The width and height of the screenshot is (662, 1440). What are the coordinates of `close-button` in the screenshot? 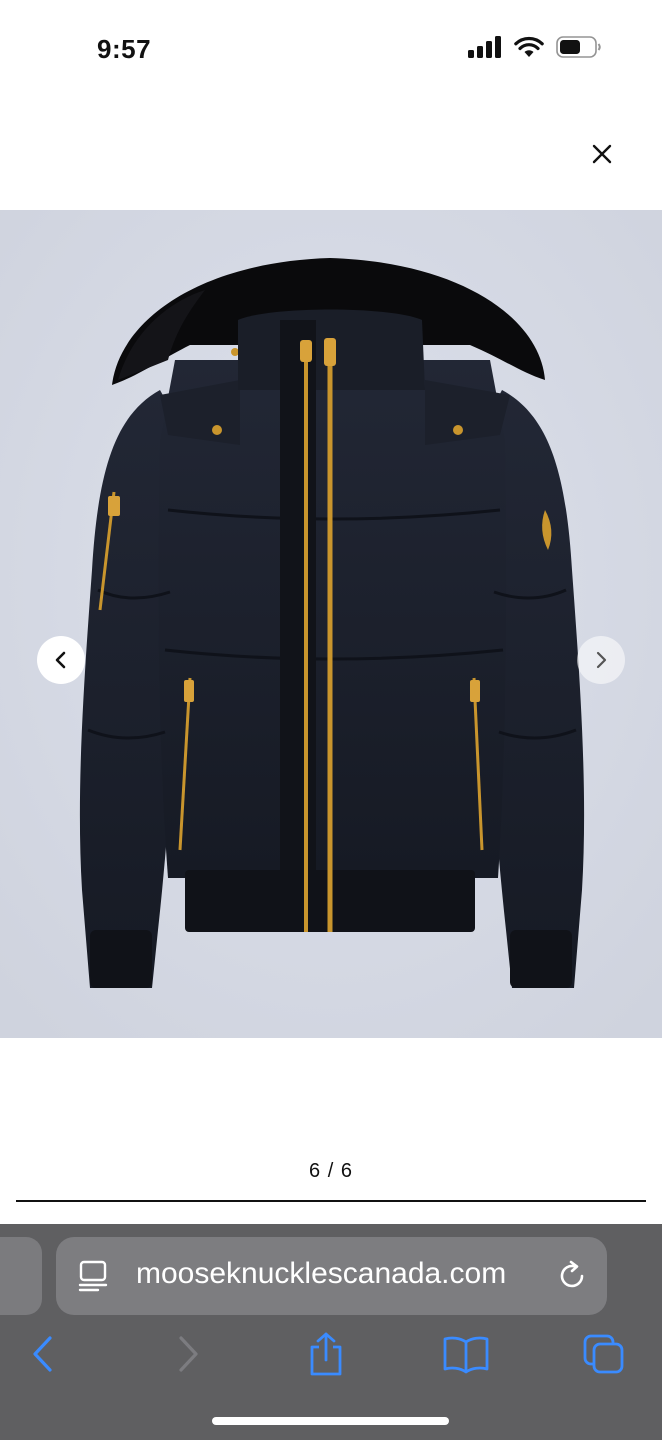 It's located at (602, 154).